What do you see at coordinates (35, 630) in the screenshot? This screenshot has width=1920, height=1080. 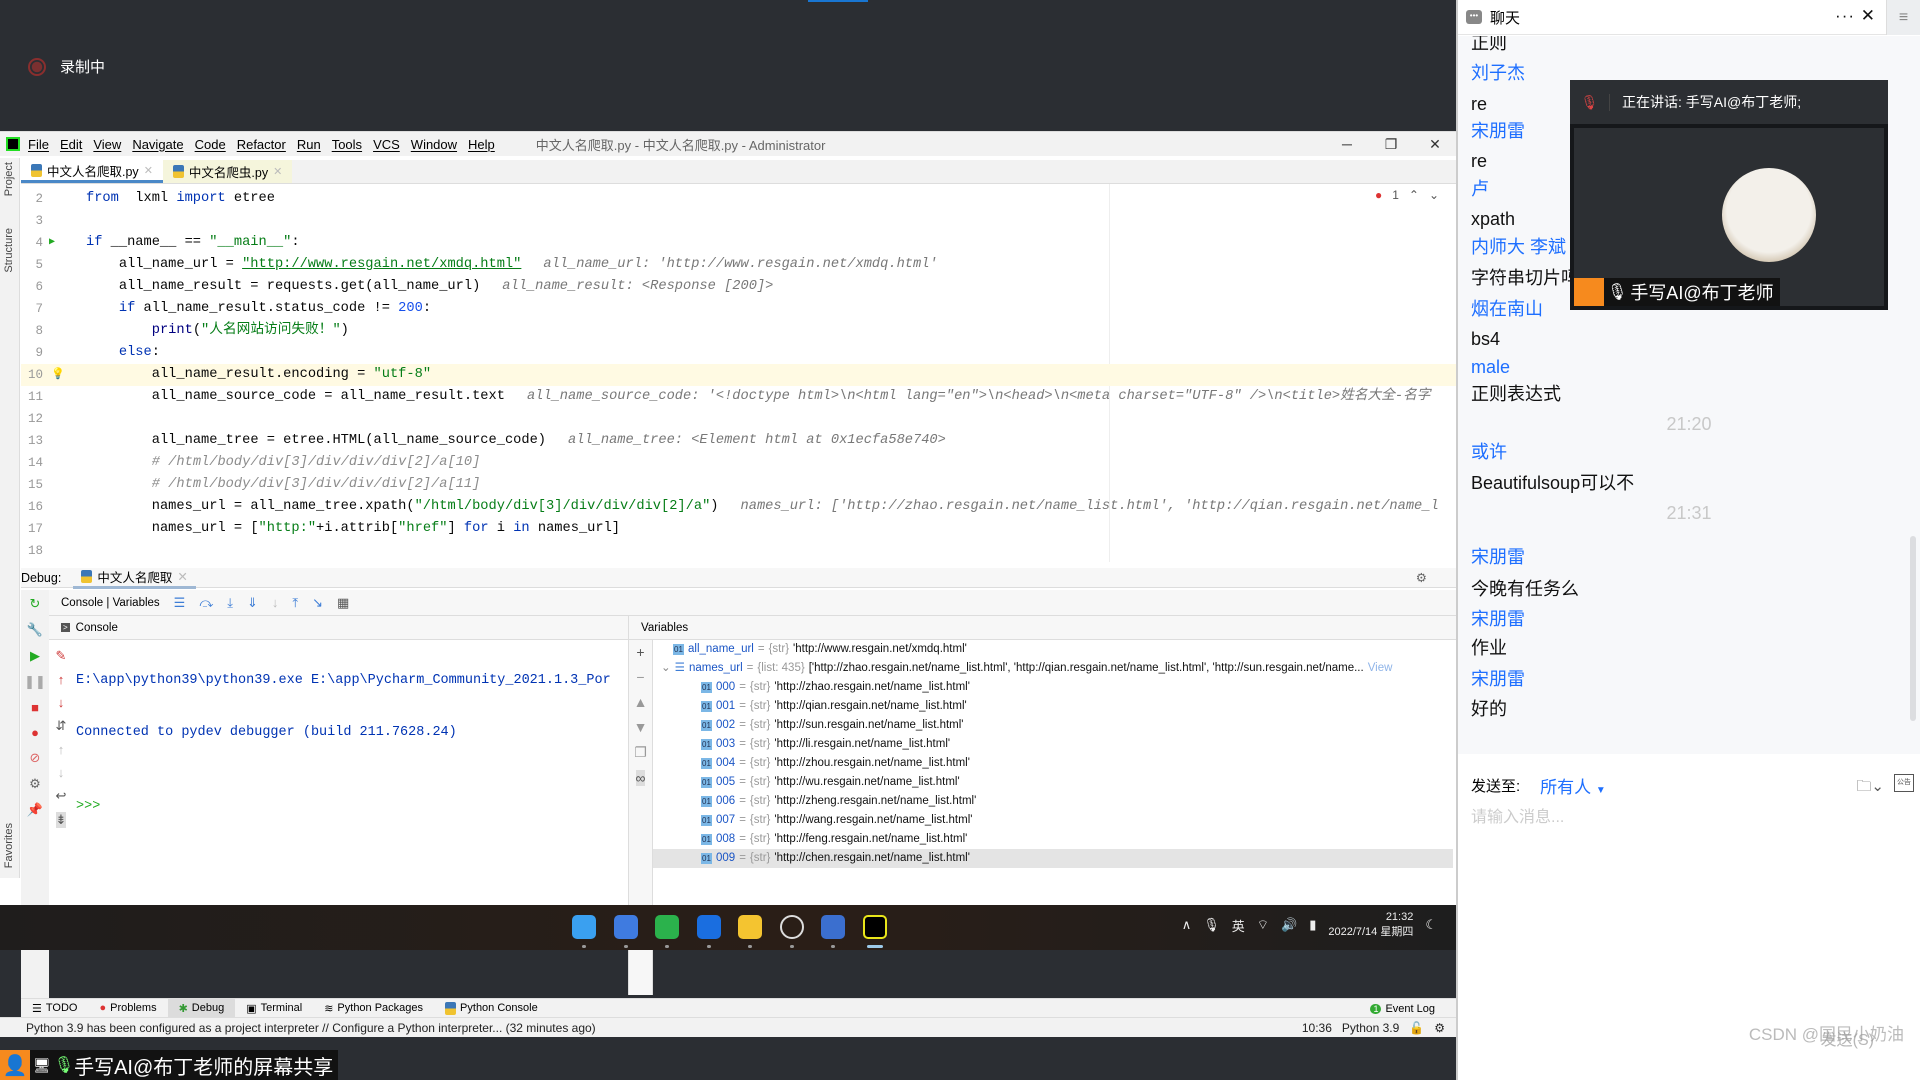 I see `wrench-icon: 🔧` at bounding box center [35, 630].